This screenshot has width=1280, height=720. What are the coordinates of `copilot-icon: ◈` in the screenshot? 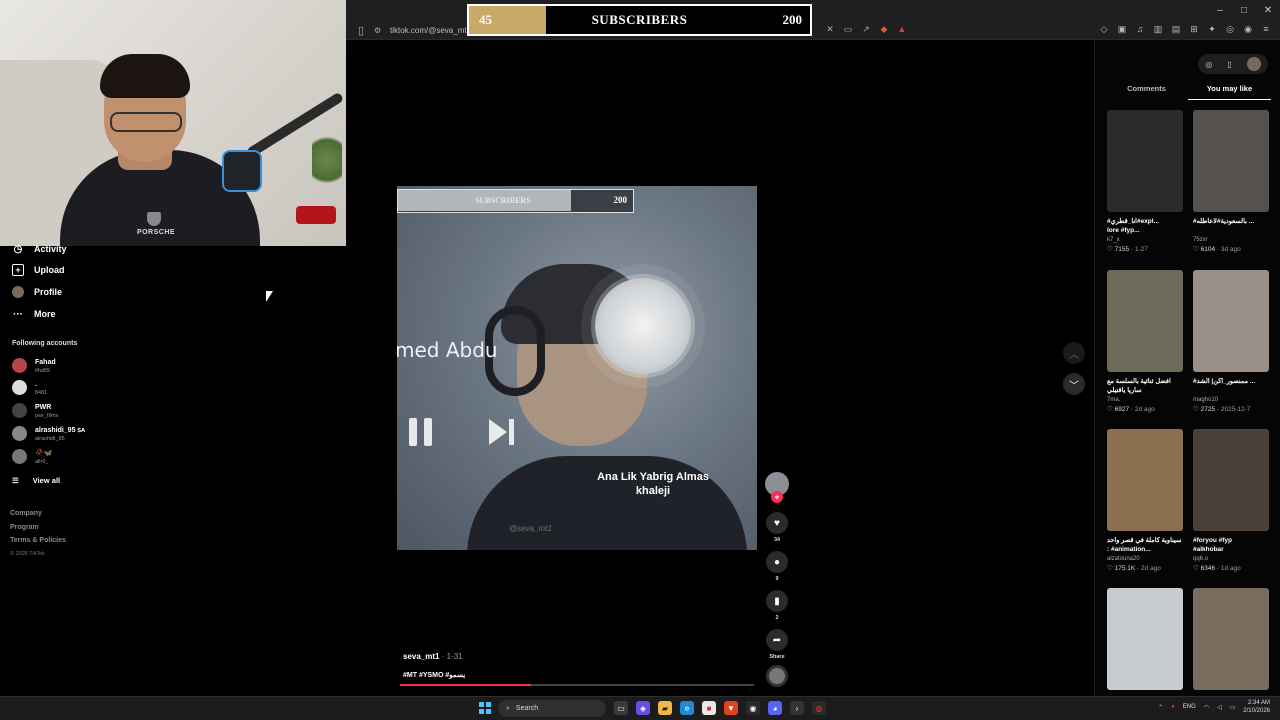 It's located at (643, 708).